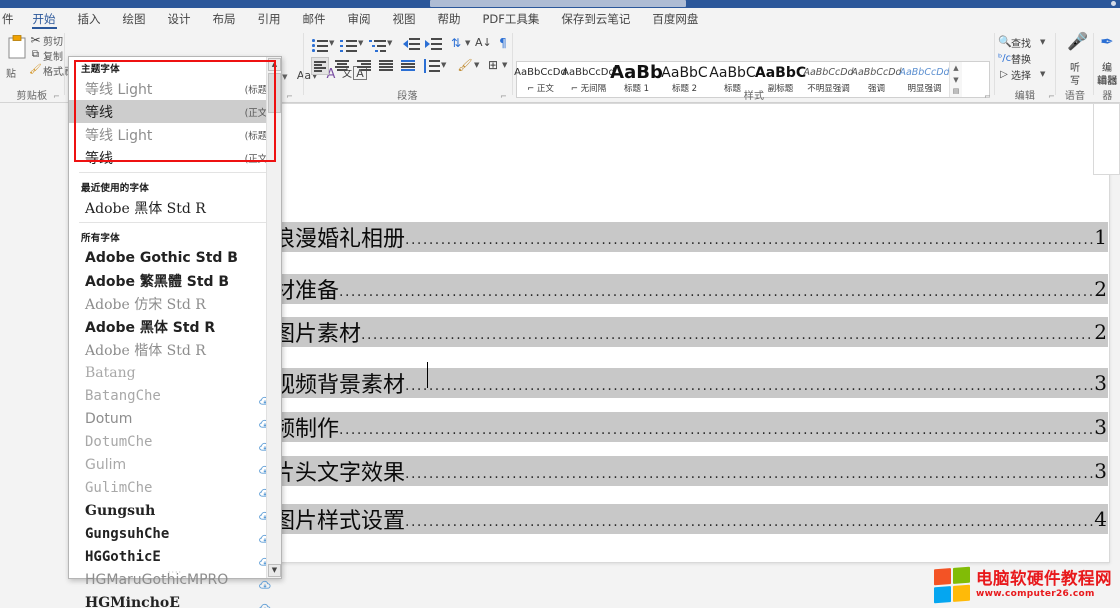 The image size is (1120, 608). What do you see at coordinates (467, 43) in the screenshot?
I see `sort-chevron-down-icon: ▼` at bounding box center [467, 43].